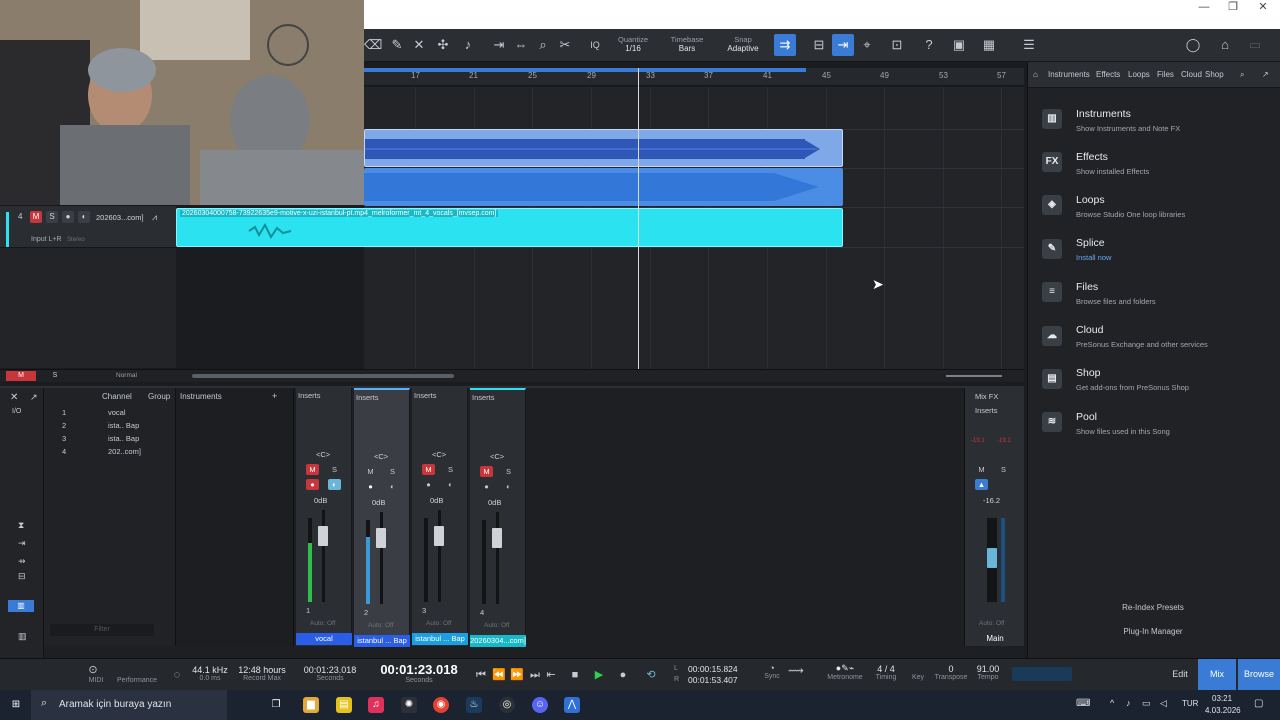  Describe the element at coordinates (1153, 608) in the screenshot. I see `reindex-presets-button: Re-Index Presets` at that location.